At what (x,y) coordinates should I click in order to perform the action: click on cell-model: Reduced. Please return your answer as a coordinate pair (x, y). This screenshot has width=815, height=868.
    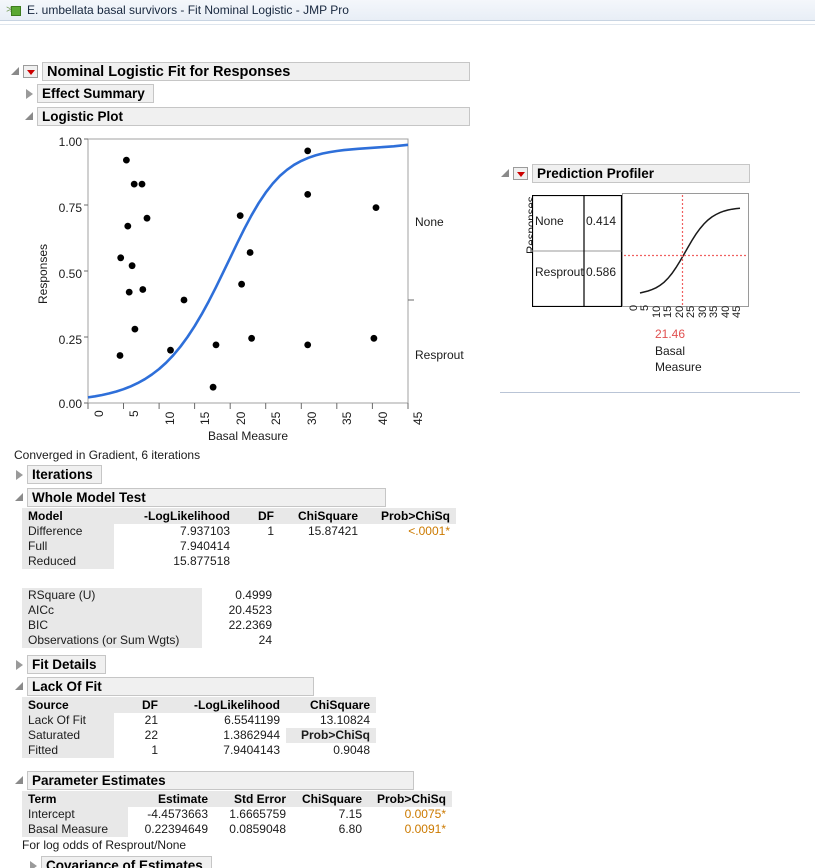
    Looking at the image, I should click on (68, 561).